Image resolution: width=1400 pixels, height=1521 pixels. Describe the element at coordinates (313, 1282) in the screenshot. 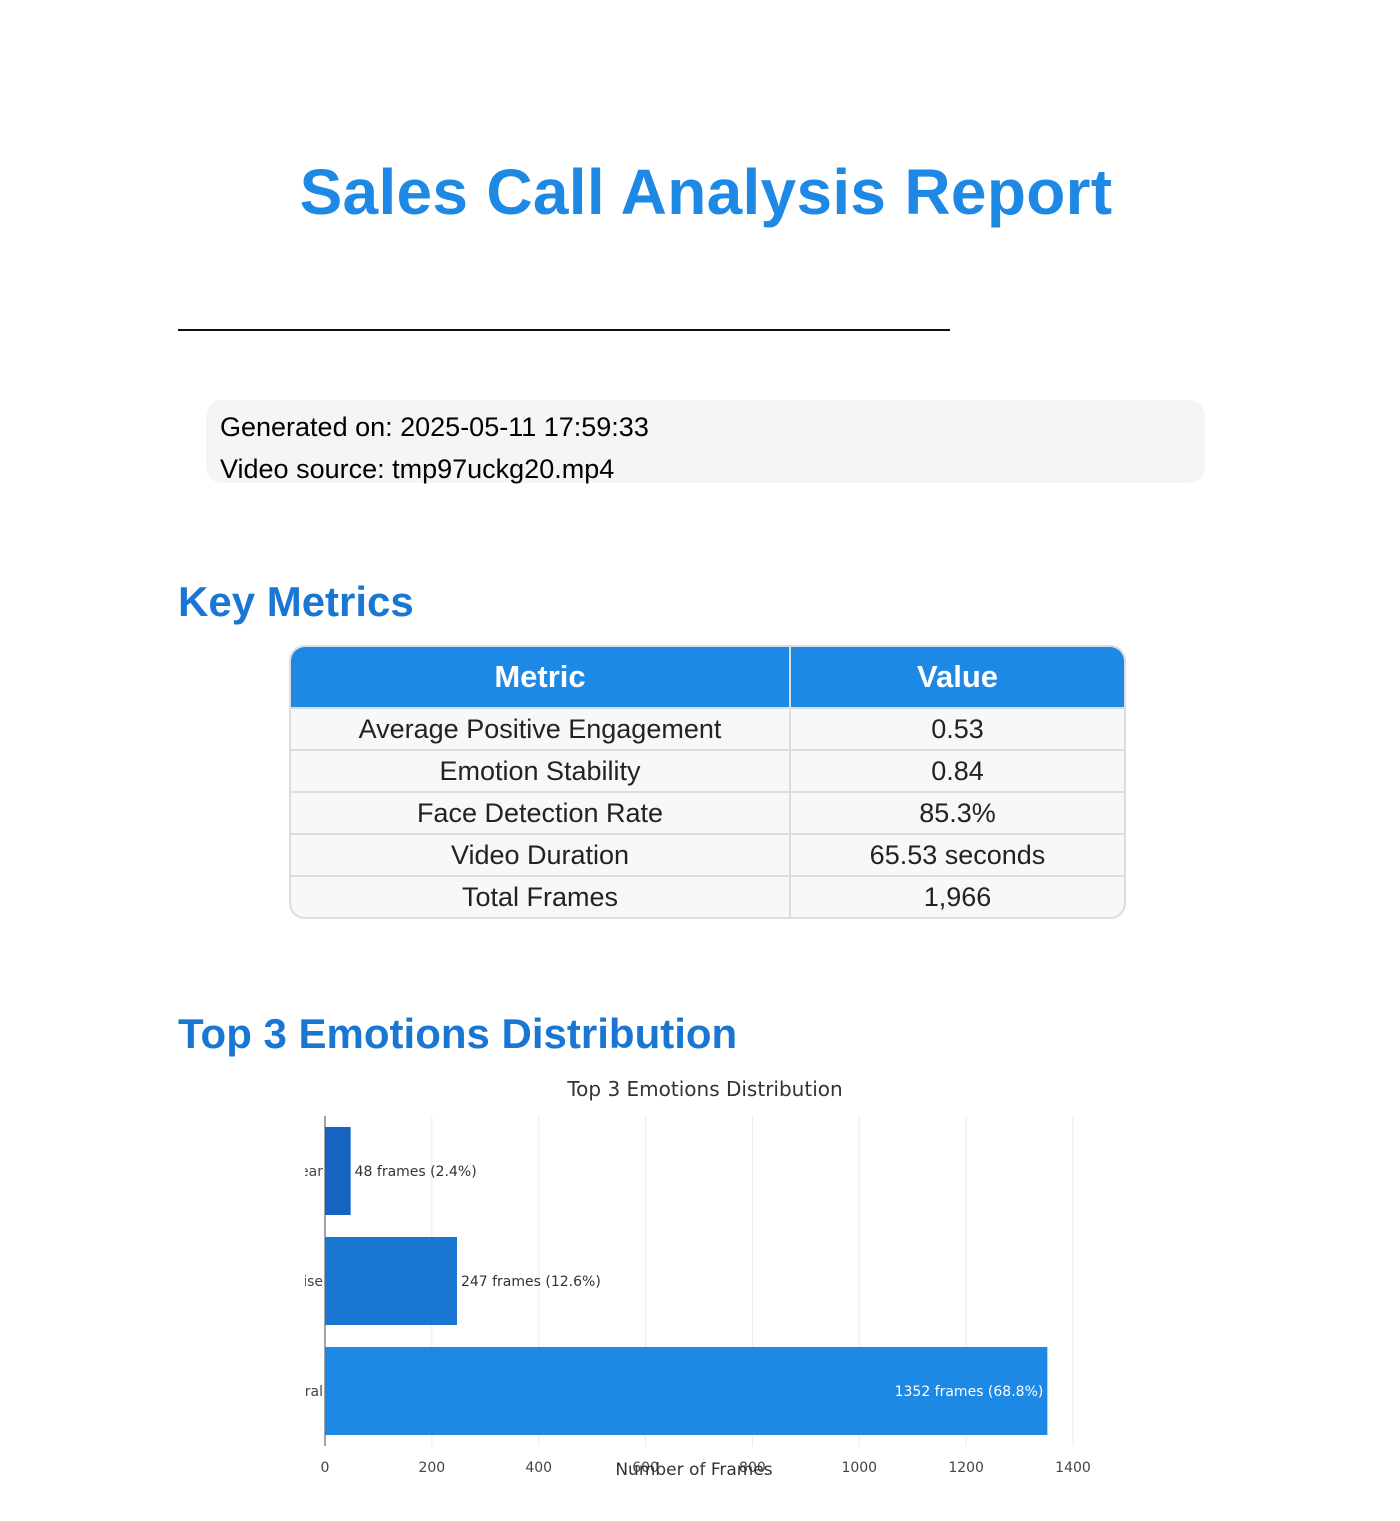

I see `category-label: ise` at that location.